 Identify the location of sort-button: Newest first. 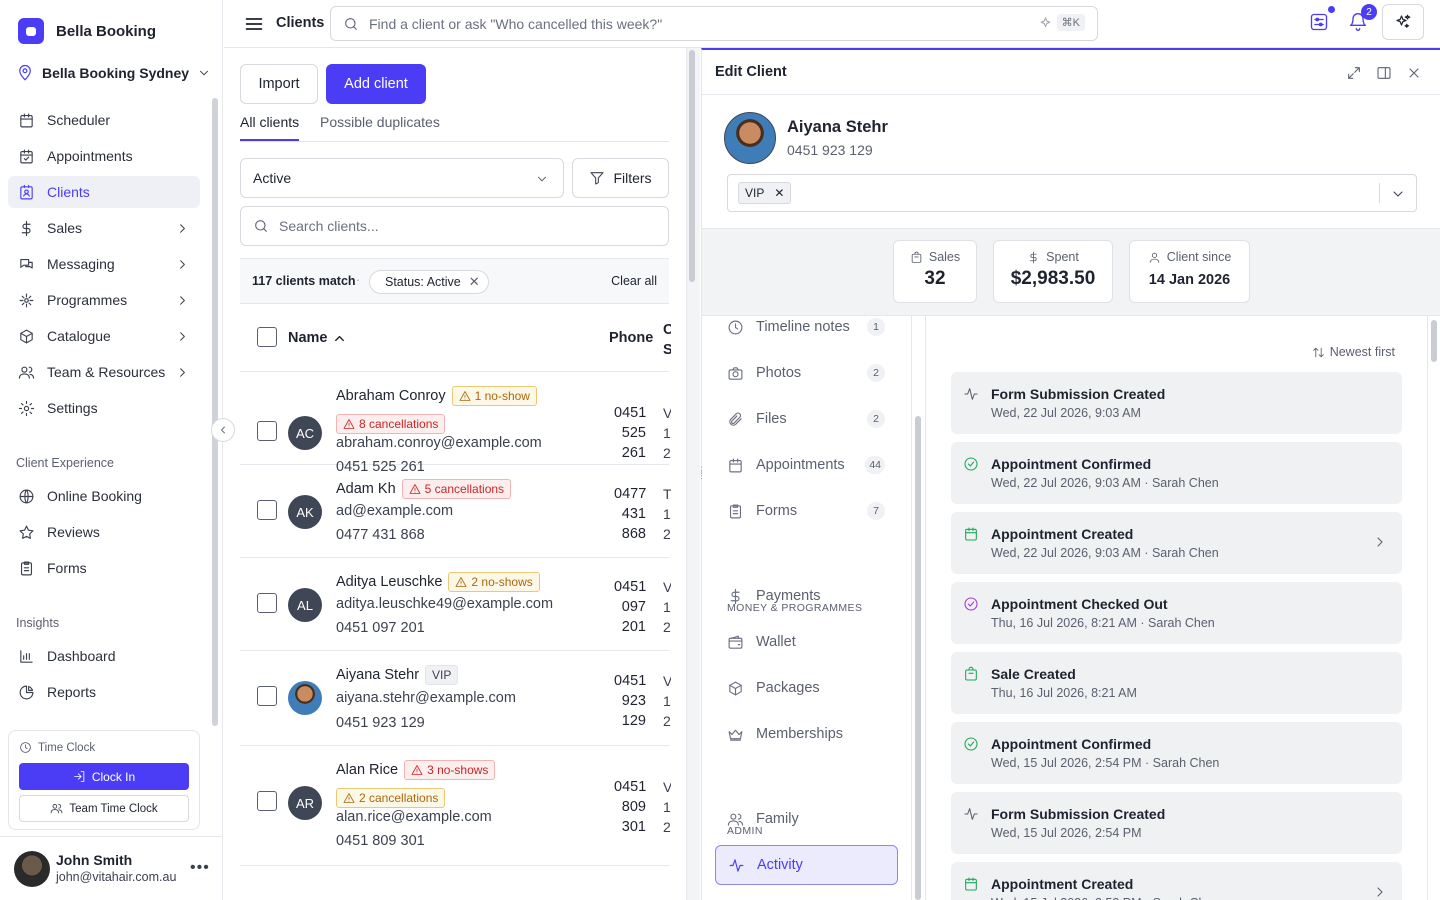
(1353, 352).